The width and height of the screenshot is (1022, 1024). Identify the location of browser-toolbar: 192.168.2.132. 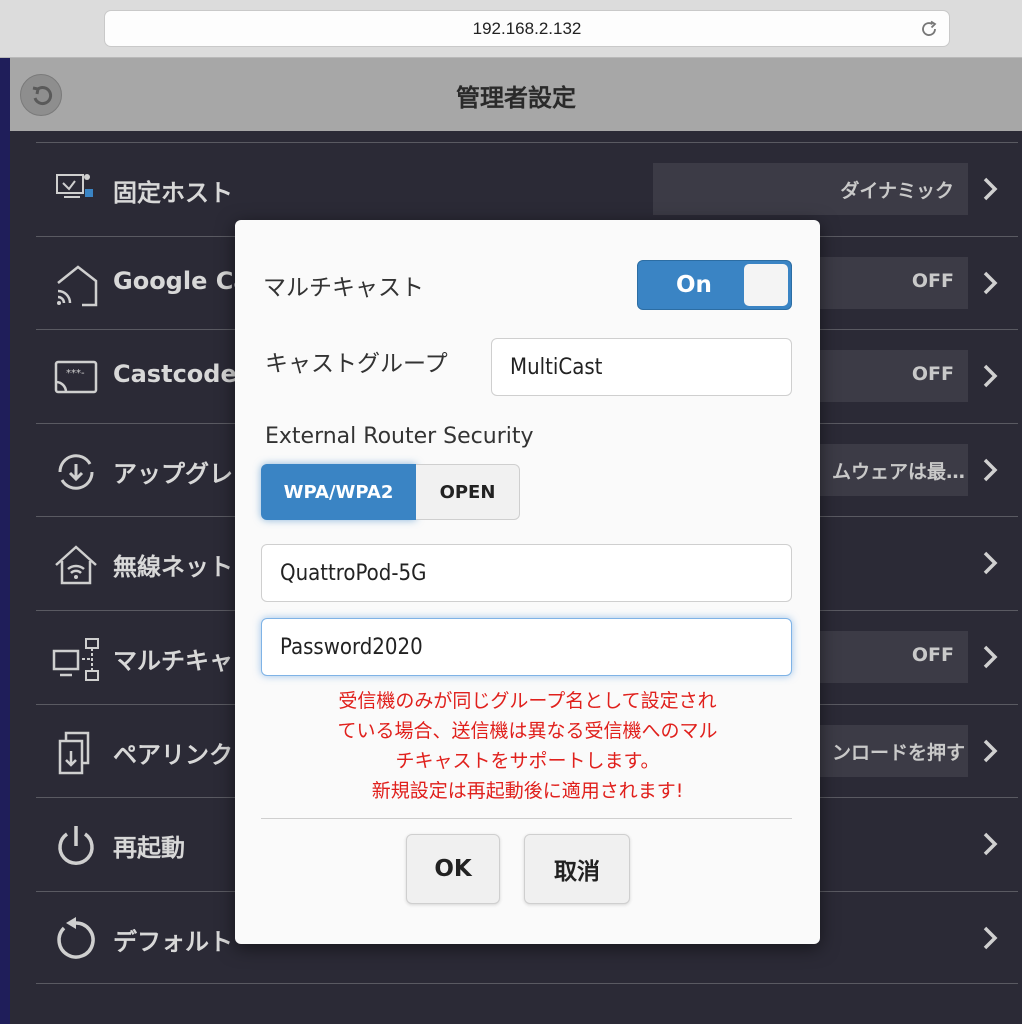
(511, 29).